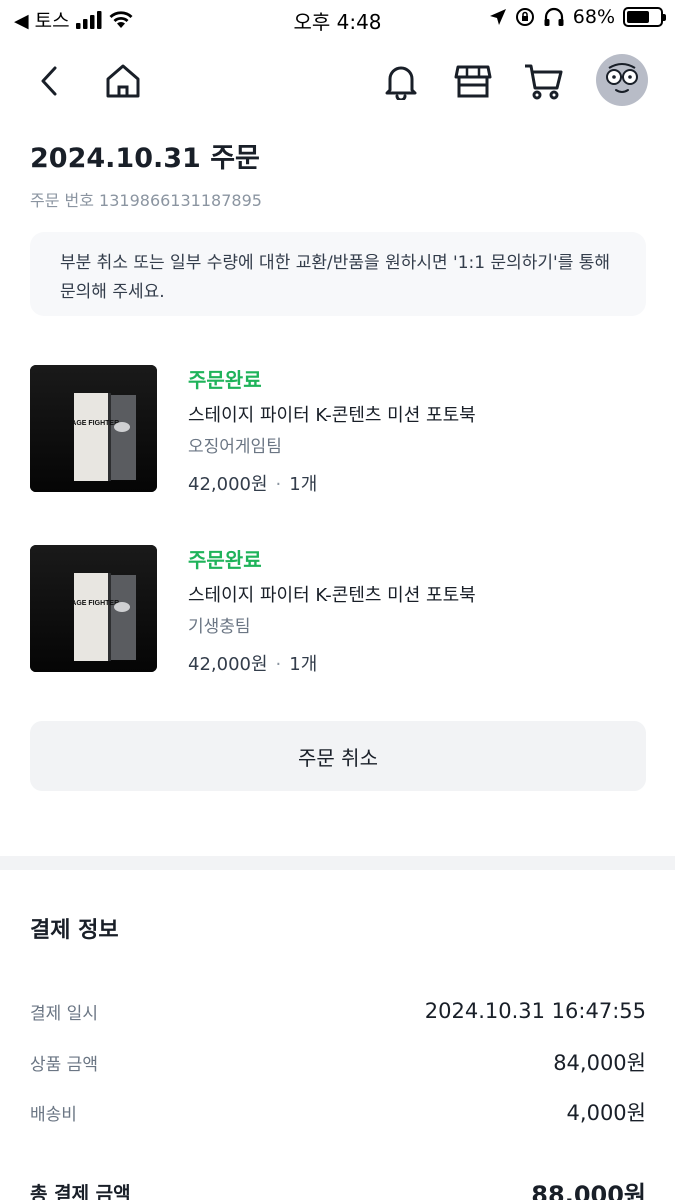 The image size is (675, 1200). Describe the element at coordinates (588, 1190) in the screenshot. I see `total-value: 88,000원` at that location.